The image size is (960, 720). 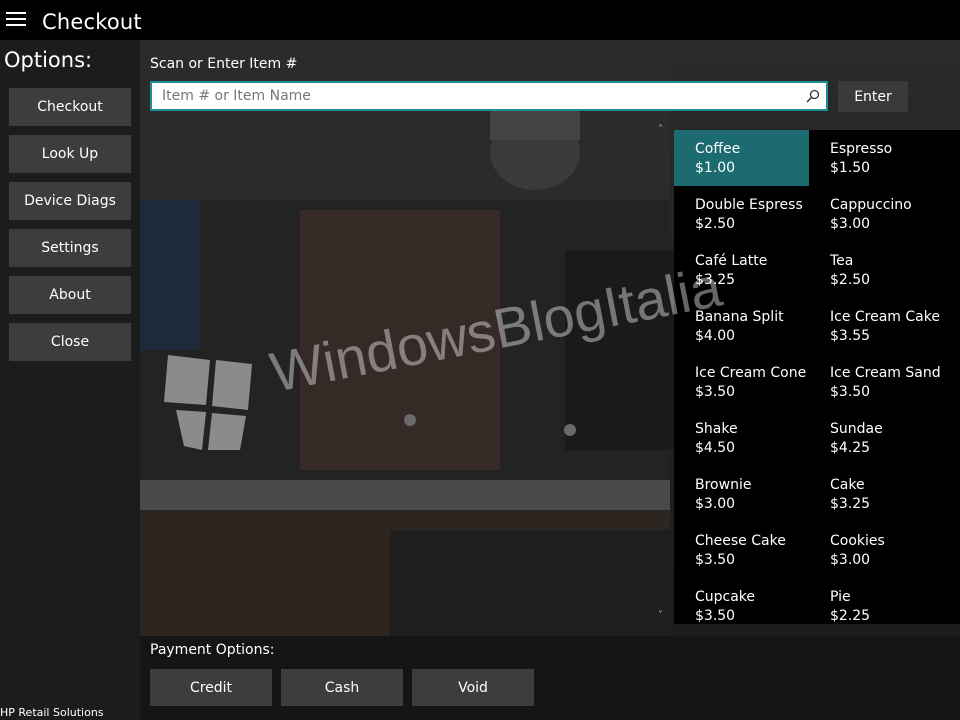 What do you see at coordinates (856, 429) in the screenshot?
I see `menu-item-name: Sundae` at bounding box center [856, 429].